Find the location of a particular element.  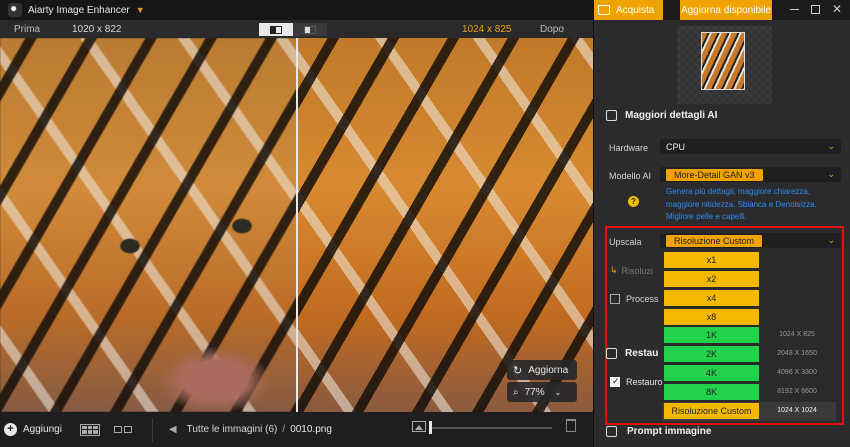

option-1k-res: 1024 X 825 is located at coordinates (797, 334).